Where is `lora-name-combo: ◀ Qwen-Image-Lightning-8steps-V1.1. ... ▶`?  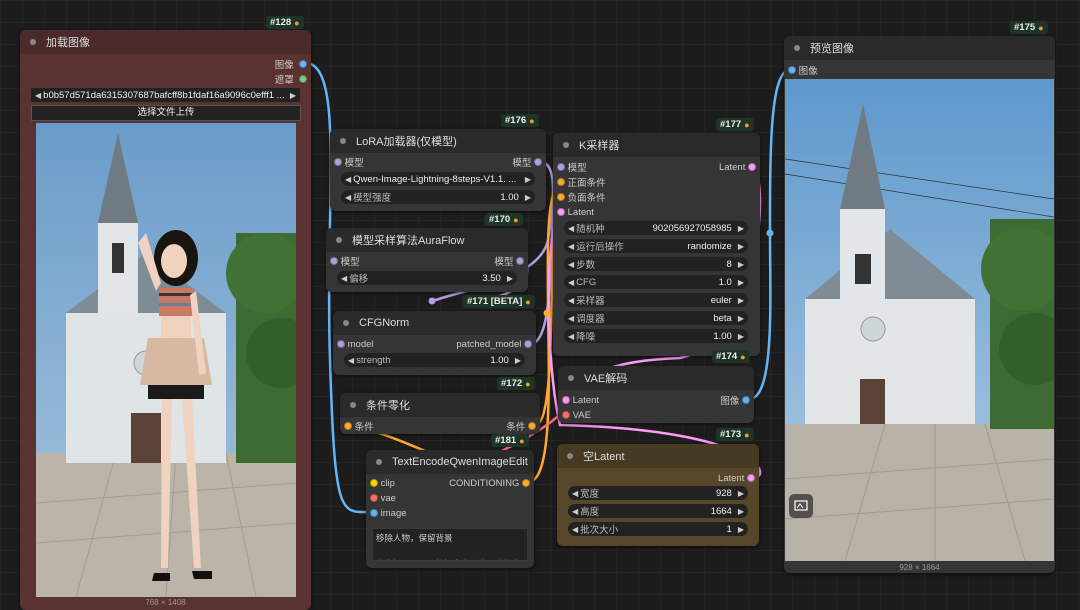 lora-name-combo: ◀ Qwen-Image-Lightning-8steps-V1.1. ... ▶ is located at coordinates (438, 179).